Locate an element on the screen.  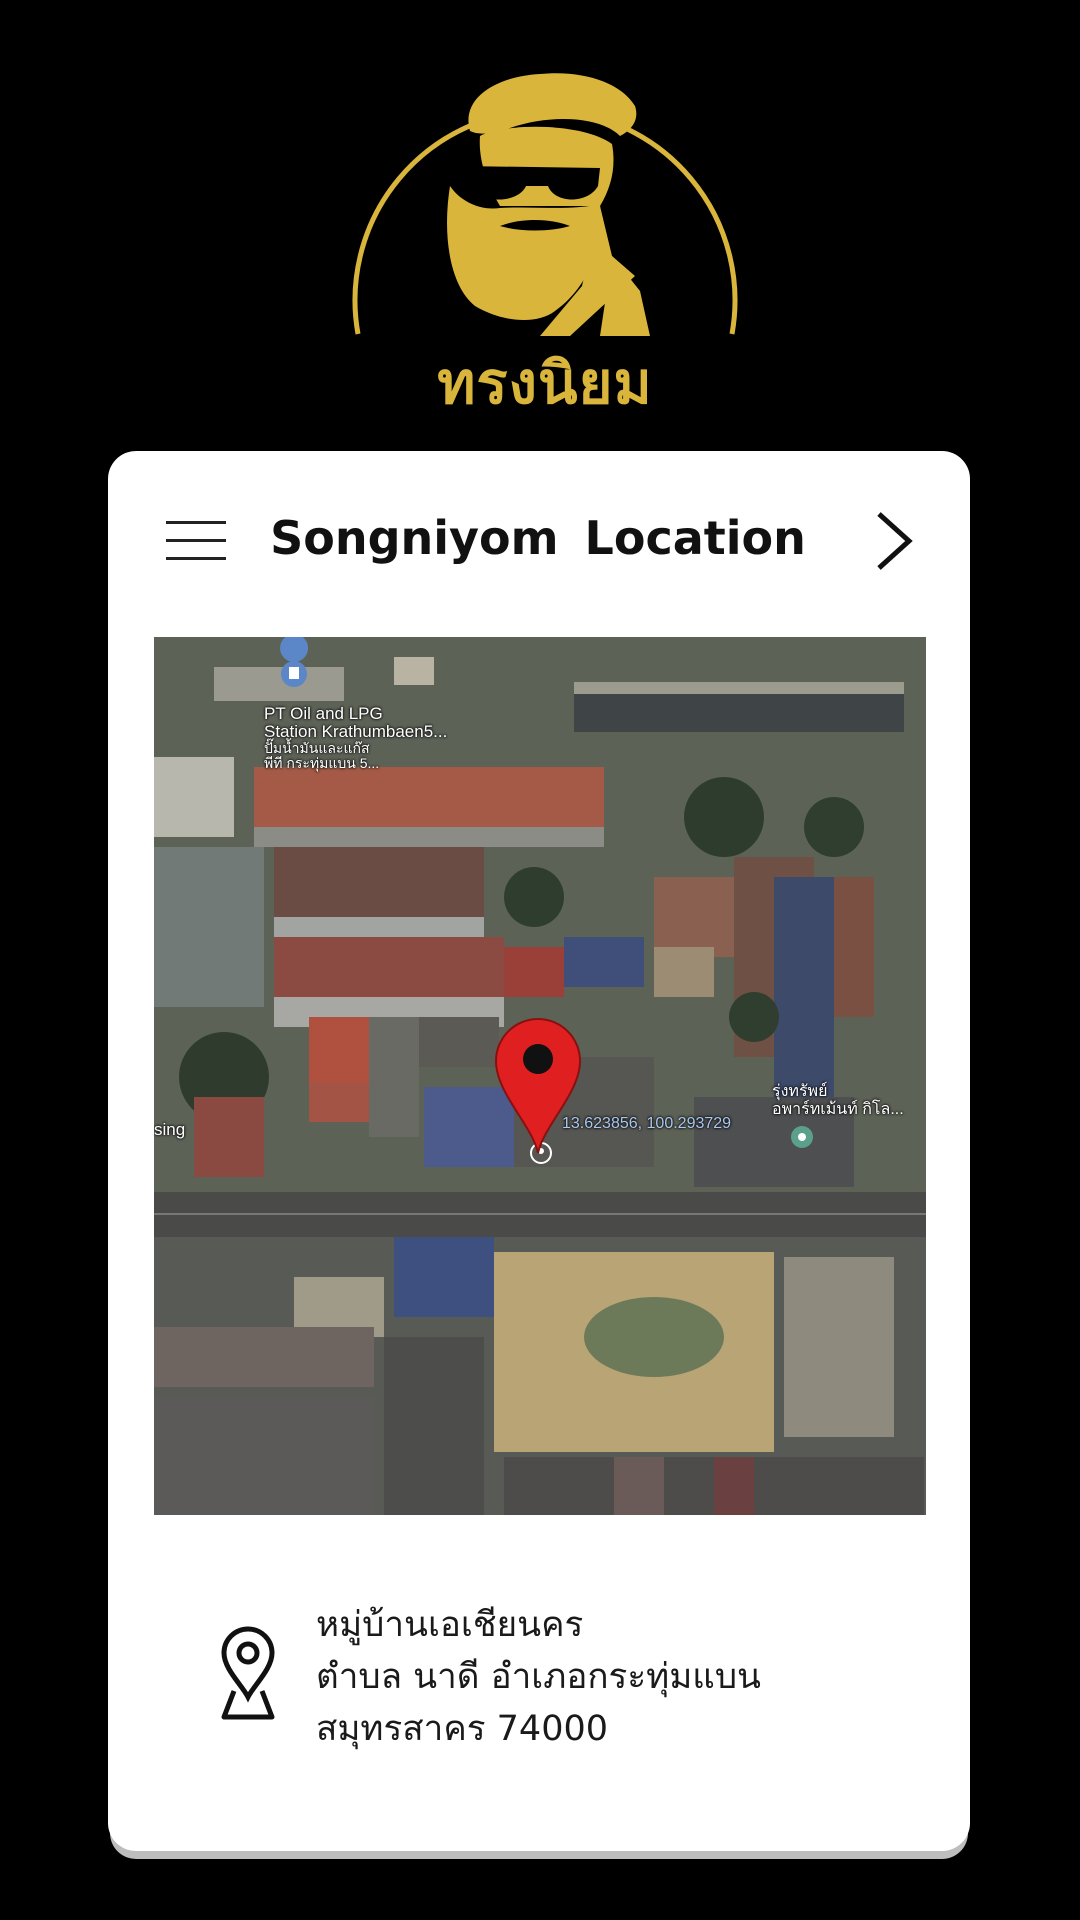
gas-station-label-line: ปั๊มน้ำมันและแก๊ส is located at coordinates (317, 748).